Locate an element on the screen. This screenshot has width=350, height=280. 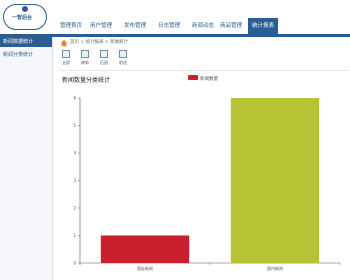
refresh-icon is located at coordinates (85, 54).